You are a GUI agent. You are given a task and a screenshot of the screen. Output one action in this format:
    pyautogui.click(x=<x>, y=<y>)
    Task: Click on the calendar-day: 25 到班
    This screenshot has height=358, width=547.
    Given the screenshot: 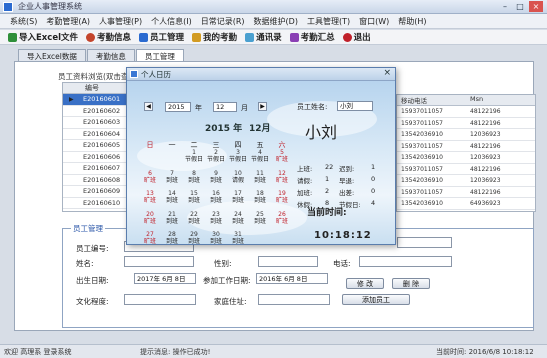 What is the action you would take?
    pyautogui.click(x=260, y=218)
    